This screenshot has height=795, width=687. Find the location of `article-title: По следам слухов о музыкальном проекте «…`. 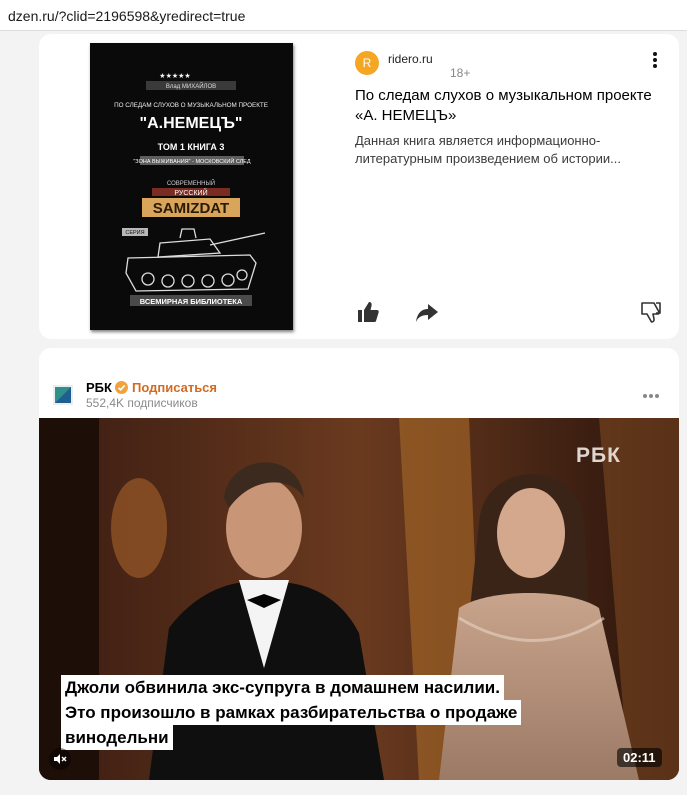

article-title: По следам слухов о музыкальном проекте «… is located at coordinates (505, 106).